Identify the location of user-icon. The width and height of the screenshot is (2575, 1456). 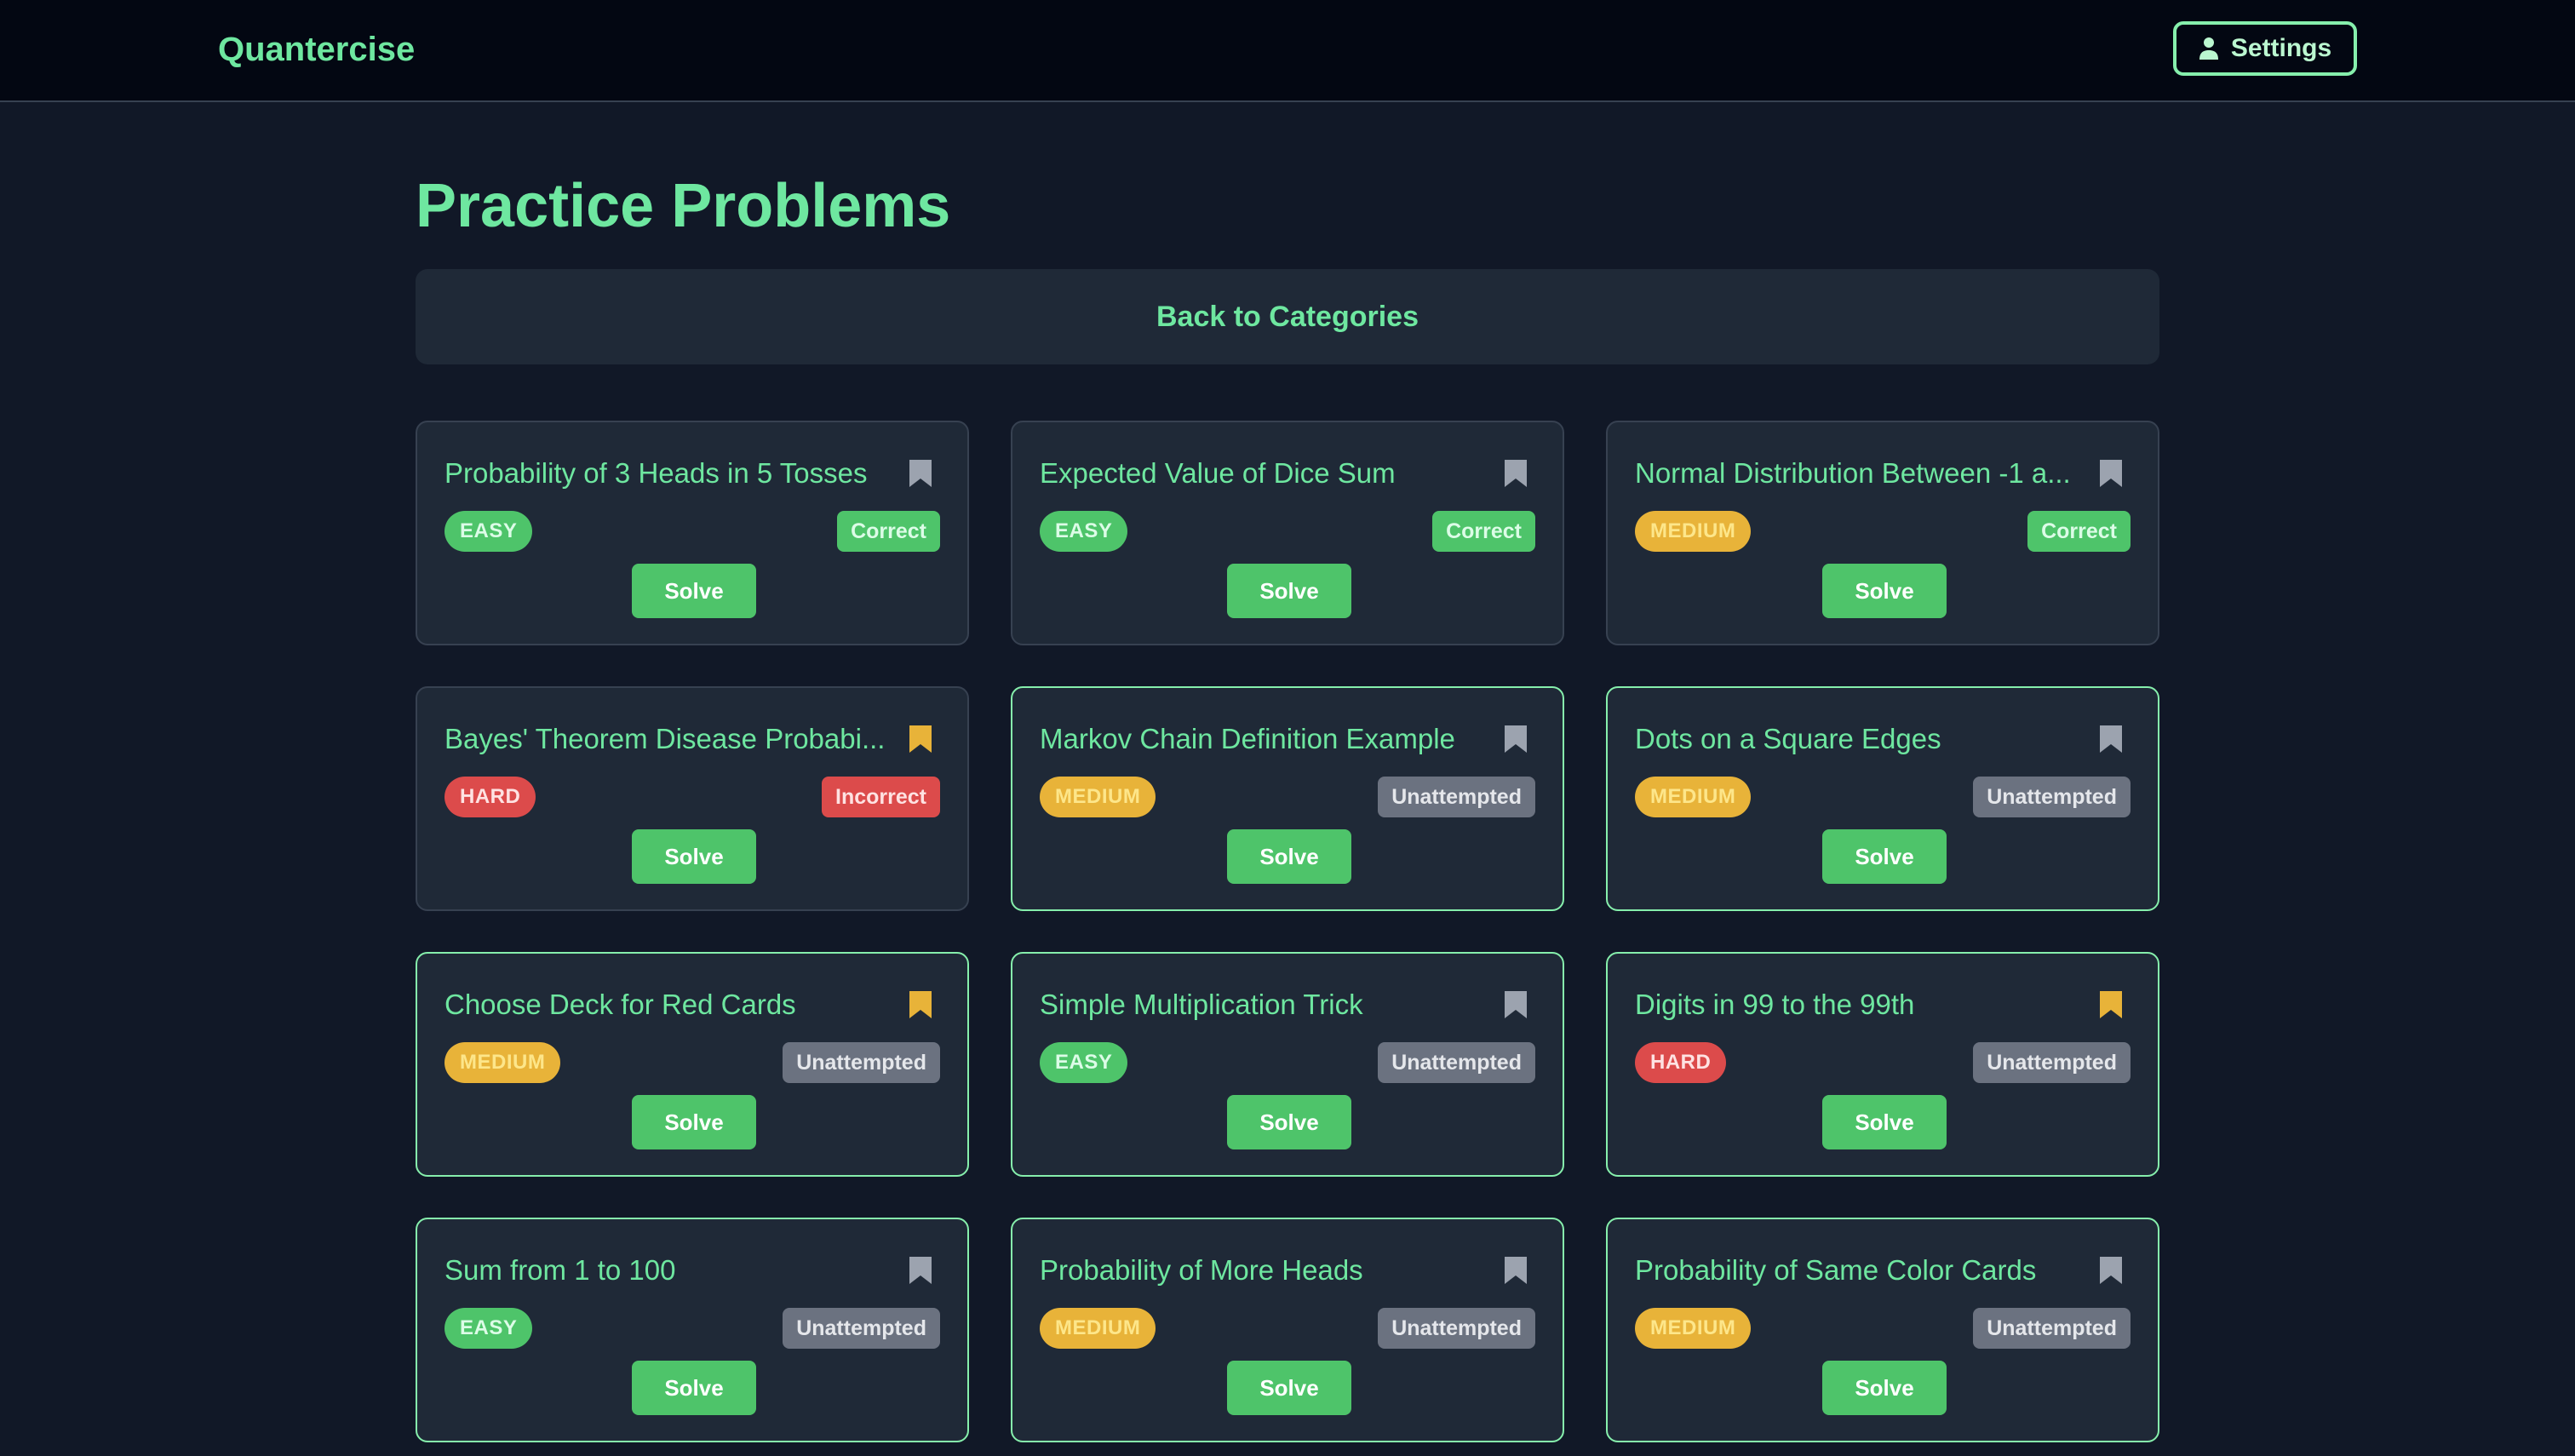
(2208, 48).